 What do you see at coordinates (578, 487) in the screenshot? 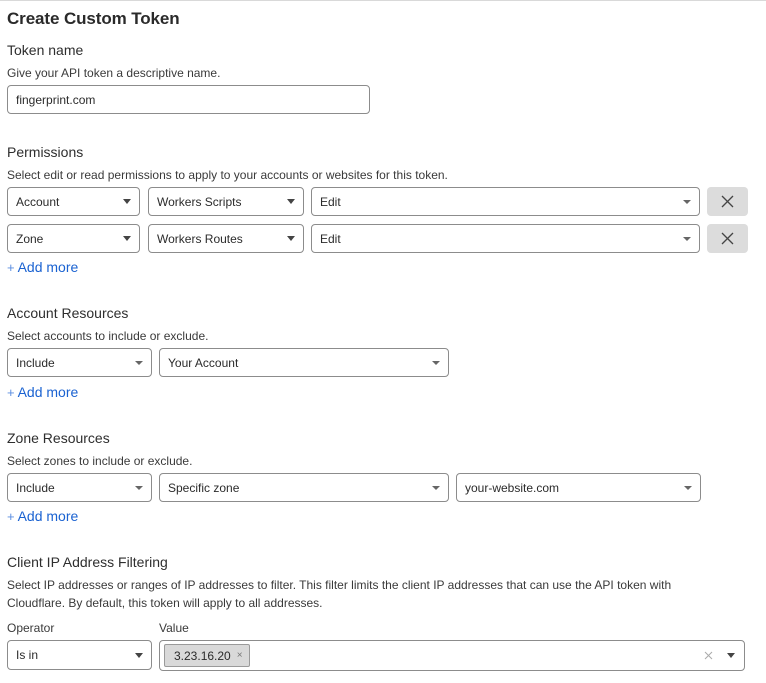
I see `zone-select: your-website.com` at bounding box center [578, 487].